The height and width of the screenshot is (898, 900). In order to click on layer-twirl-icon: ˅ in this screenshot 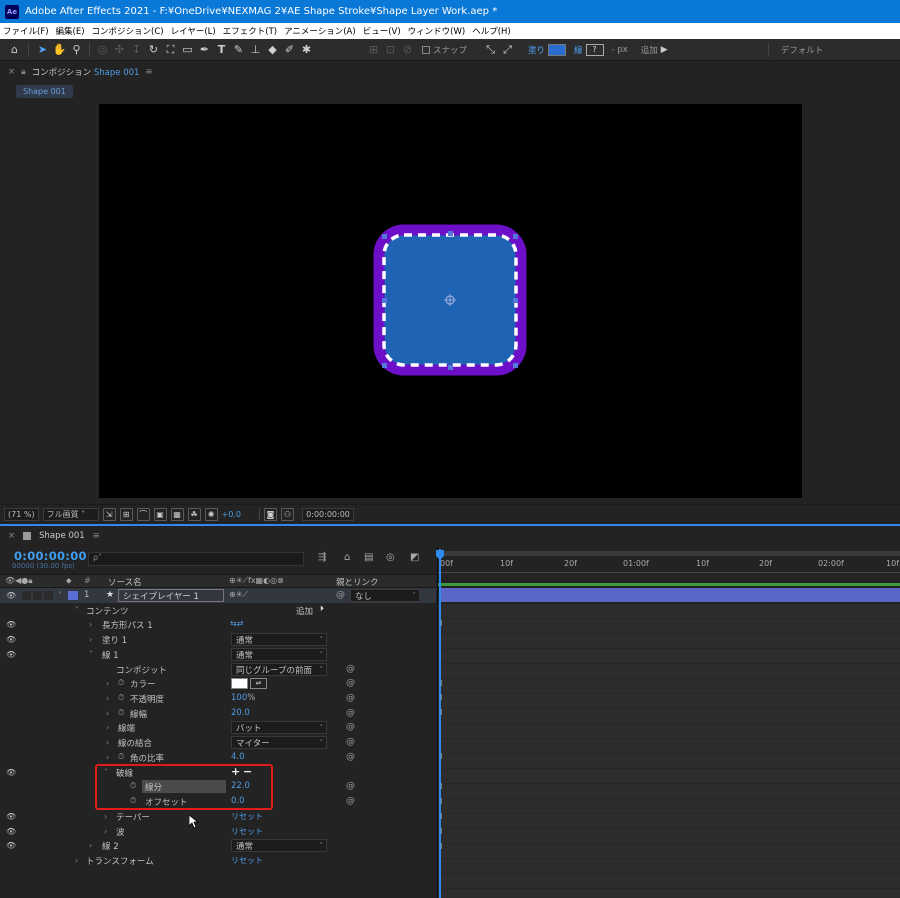, I will do `click(60, 595)`.